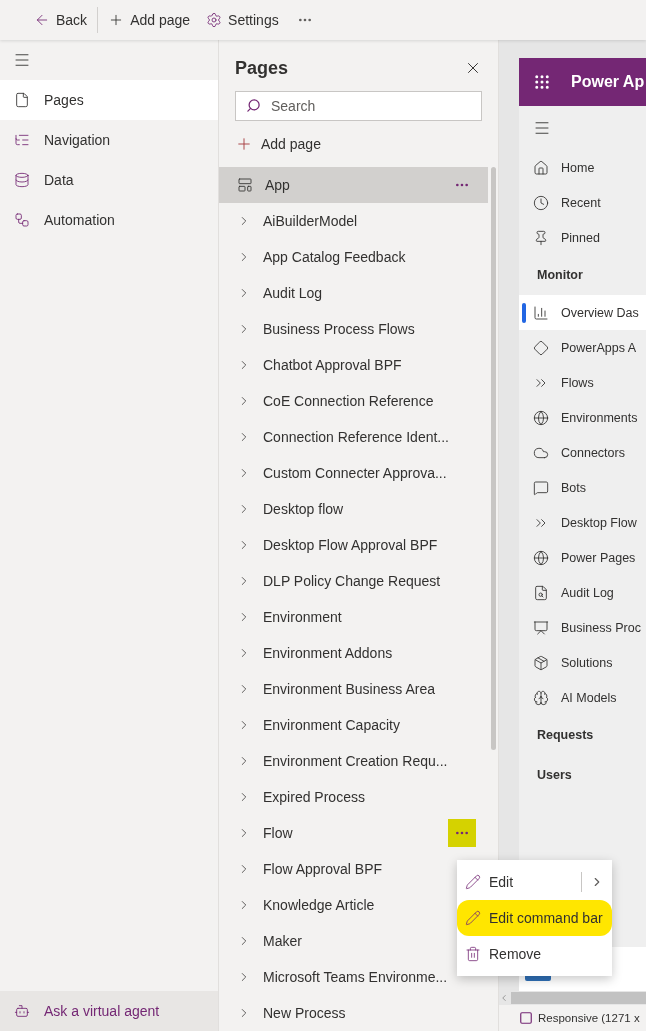 This screenshot has height=1031, width=646. I want to click on page-list-item: Environment, so click(353, 617).